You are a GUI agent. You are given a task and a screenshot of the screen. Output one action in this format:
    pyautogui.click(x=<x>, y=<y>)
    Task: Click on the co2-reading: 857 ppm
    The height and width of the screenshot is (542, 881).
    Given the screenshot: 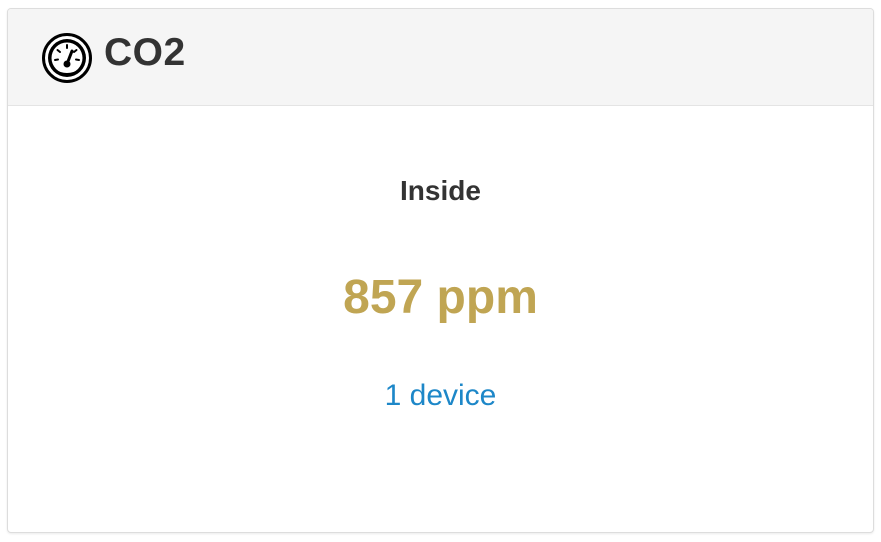 What is the action you would take?
    pyautogui.click(x=440, y=297)
    